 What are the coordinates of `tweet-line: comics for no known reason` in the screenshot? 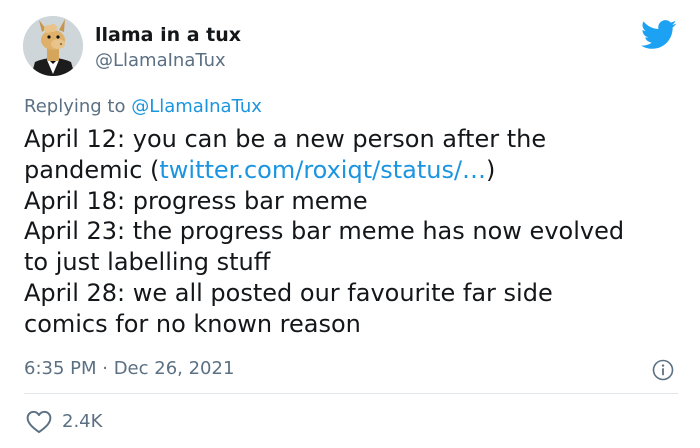 It's located at (192, 323).